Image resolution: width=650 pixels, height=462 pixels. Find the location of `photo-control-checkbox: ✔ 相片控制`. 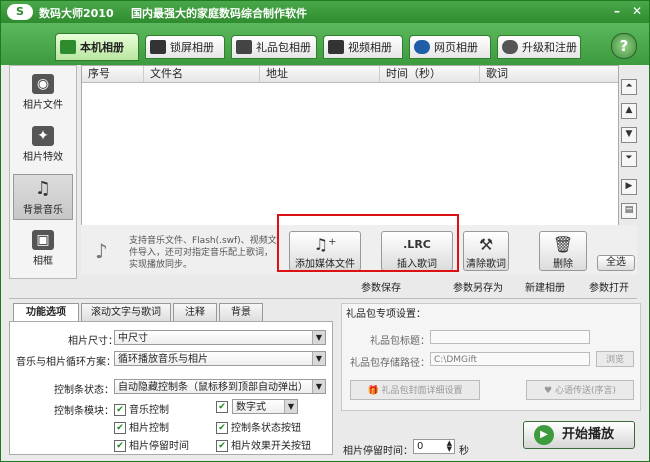

photo-control-checkbox: ✔ 相片控制 is located at coordinates (141, 426).